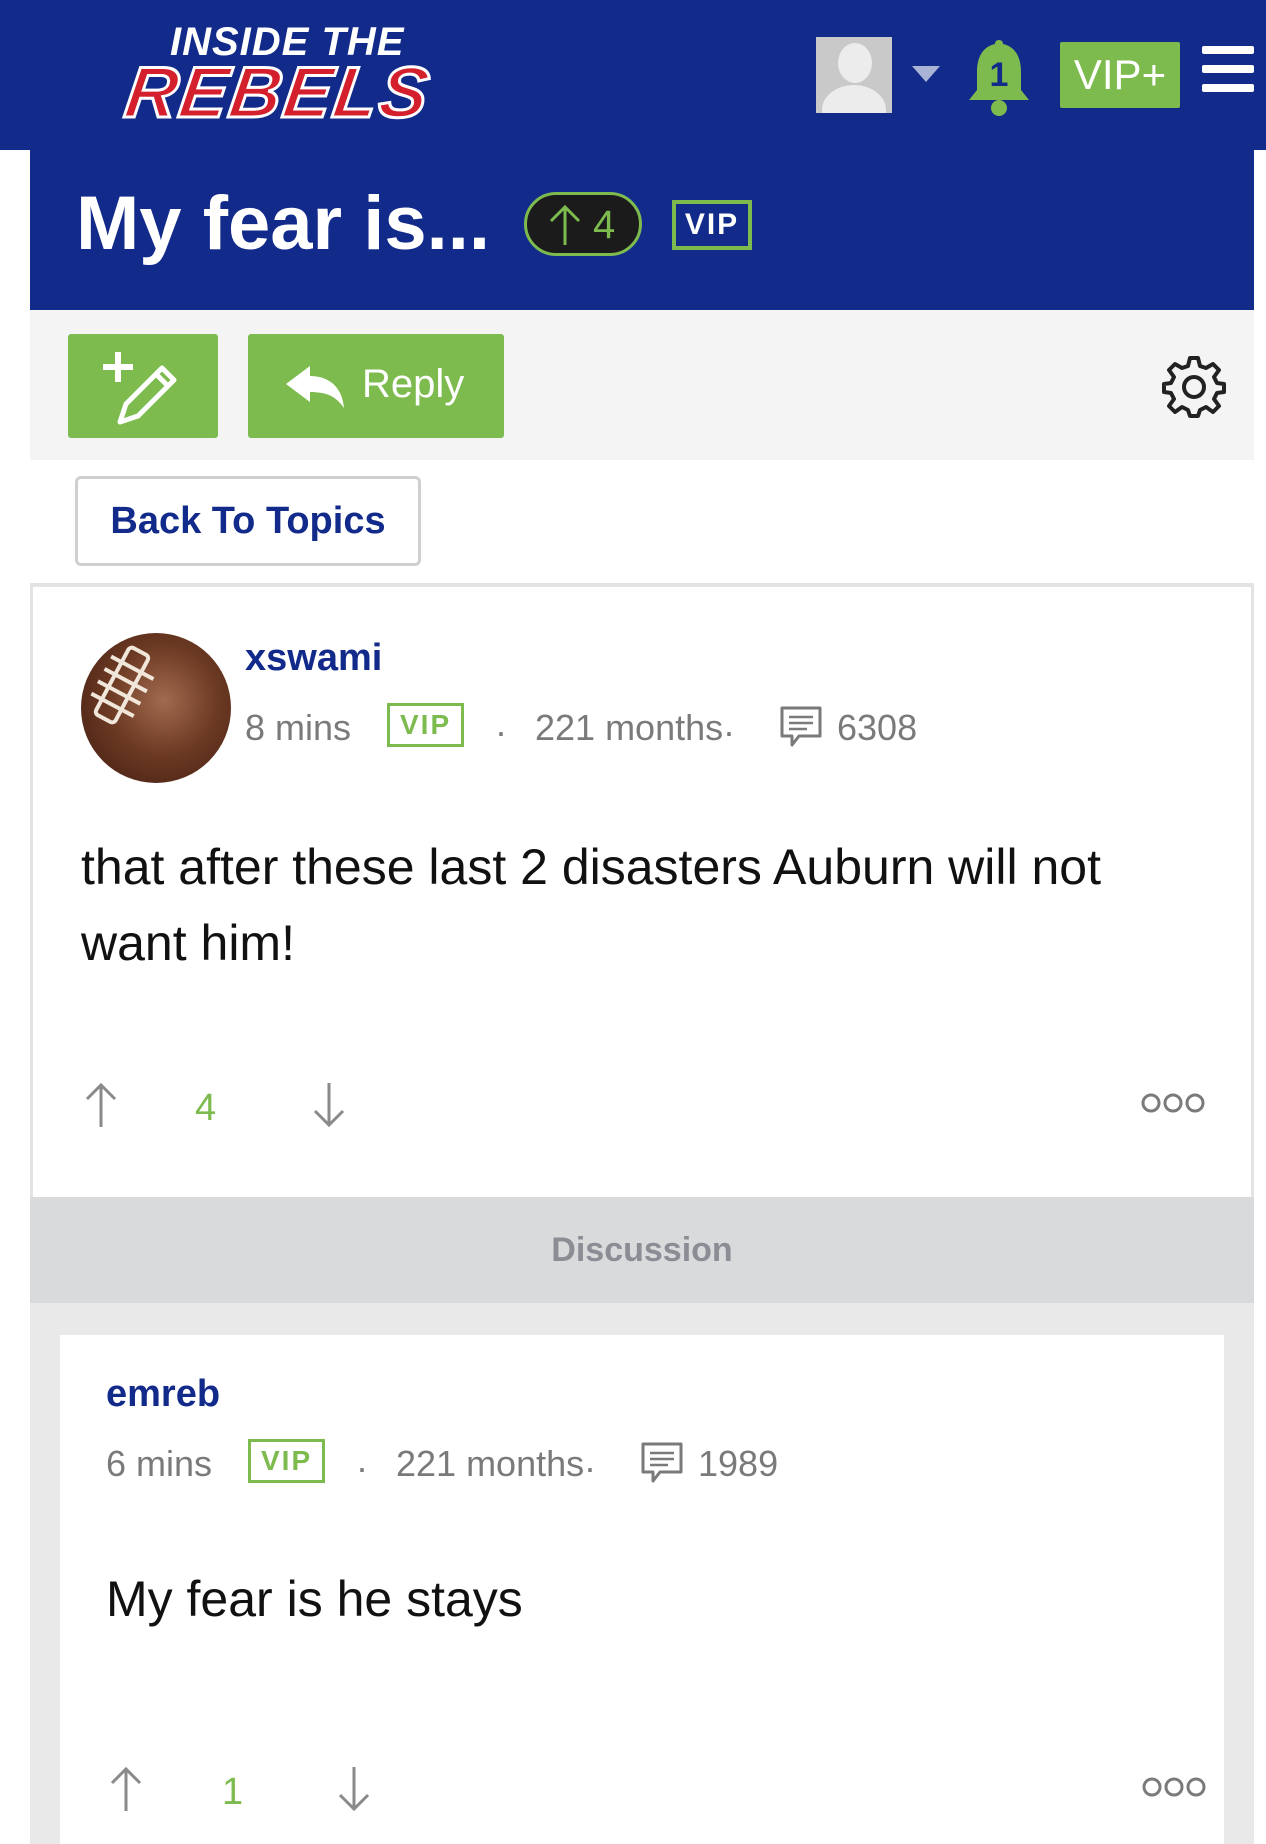 This screenshot has width=1266, height=1844. Describe the element at coordinates (278, 93) in the screenshot. I see `logo-main-text: REBELS` at that location.